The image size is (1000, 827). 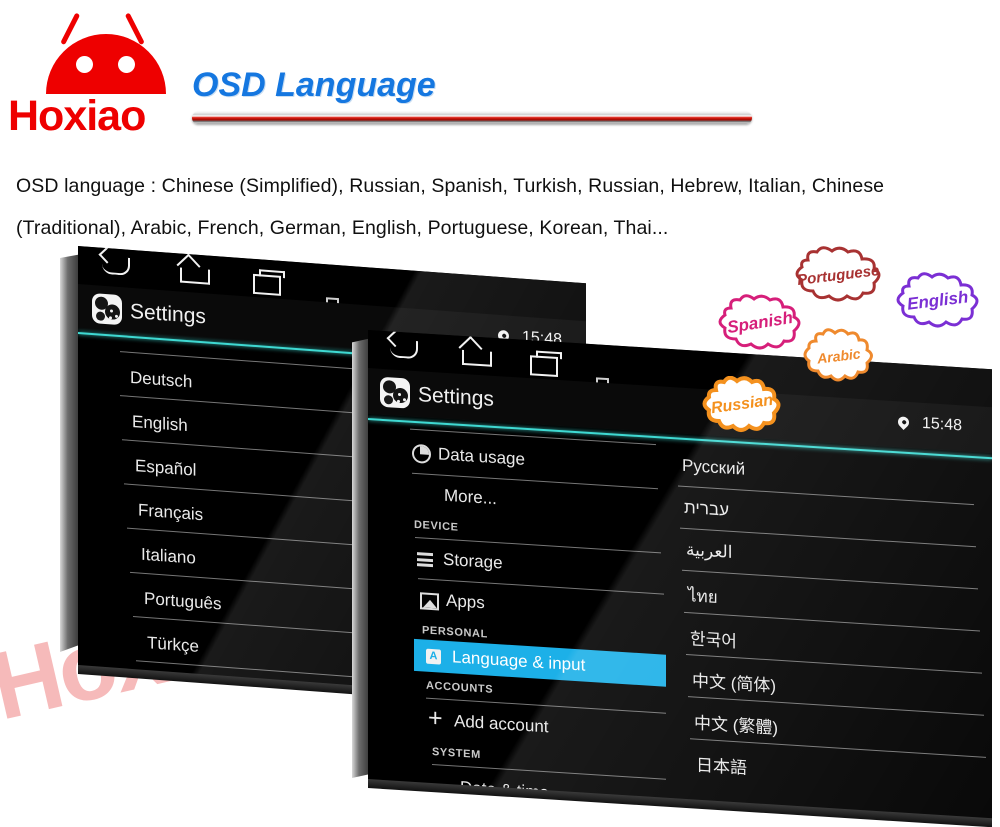 I want to click on settings-section-label: DEVICE, so click(x=436, y=526).